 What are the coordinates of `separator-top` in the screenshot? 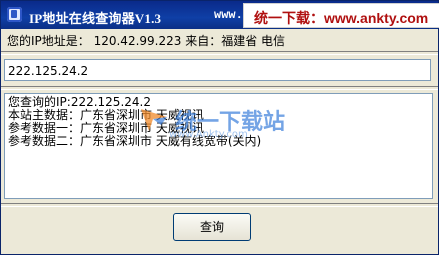 It's located at (219, 53).